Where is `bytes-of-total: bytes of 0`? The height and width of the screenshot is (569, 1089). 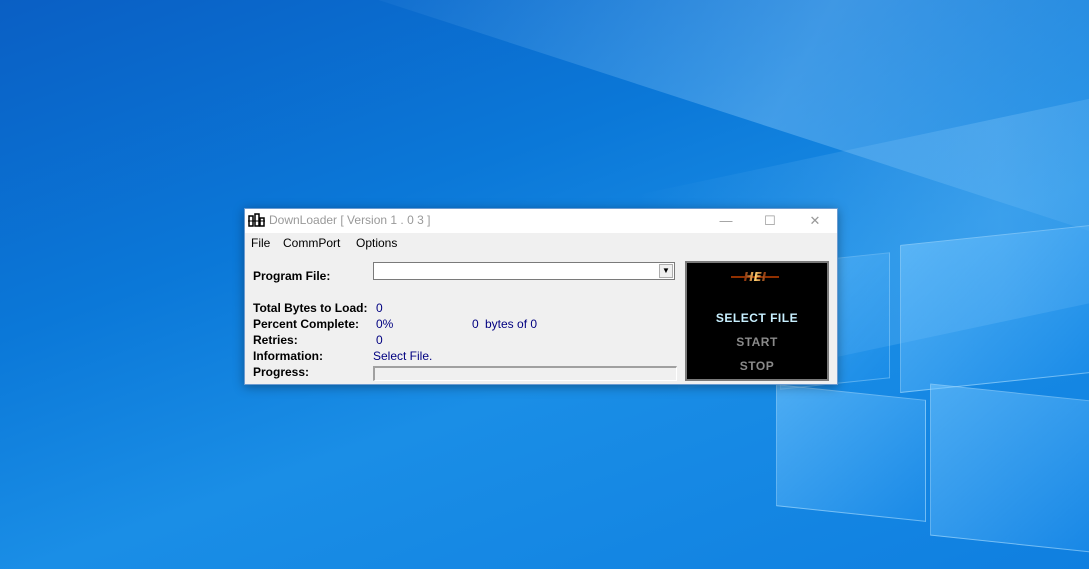 bytes-of-total: bytes of 0 is located at coordinates (511, 324).